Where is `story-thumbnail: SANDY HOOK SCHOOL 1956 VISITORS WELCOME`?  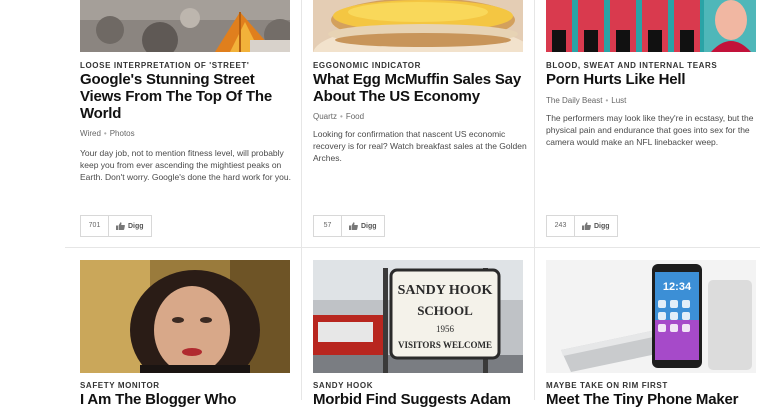
story-thumbnail: SANDY HOOK SCHOOL 1956 VISITORS WELCOME is located at coordinates (418, 316).